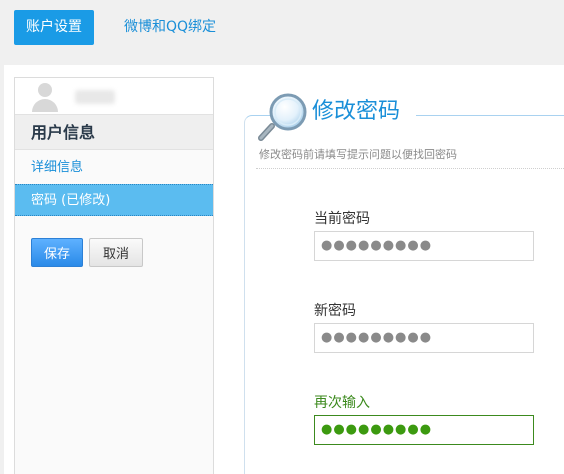 This screenshot has height=474, width=564. What do you see at coordinates (45, 96) in the screenshot?
I see `avatar` at bounding box center [45, 96].